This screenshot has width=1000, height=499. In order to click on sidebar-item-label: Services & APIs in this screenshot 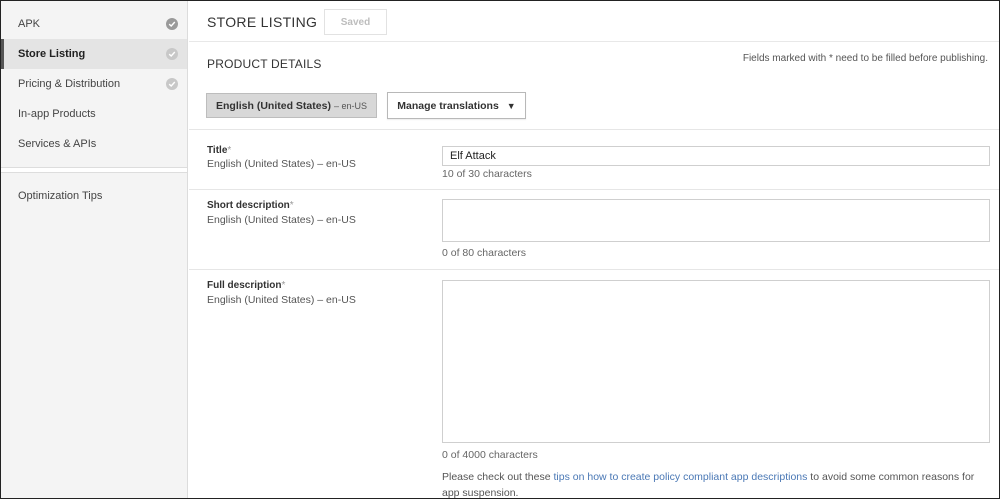, I will do `click(57, 144)`.